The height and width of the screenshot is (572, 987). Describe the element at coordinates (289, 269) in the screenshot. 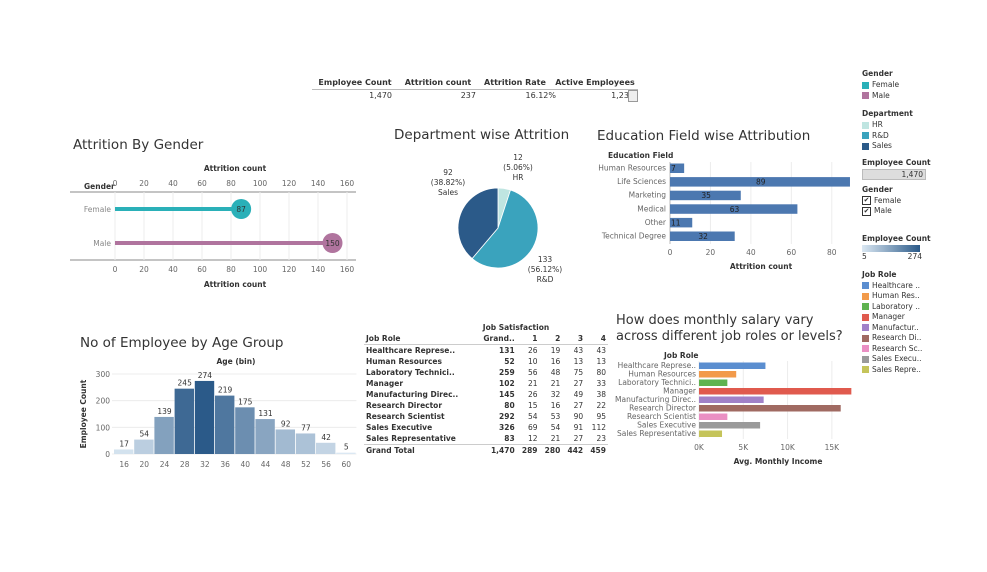

I see `tick-label: 120` at that location.